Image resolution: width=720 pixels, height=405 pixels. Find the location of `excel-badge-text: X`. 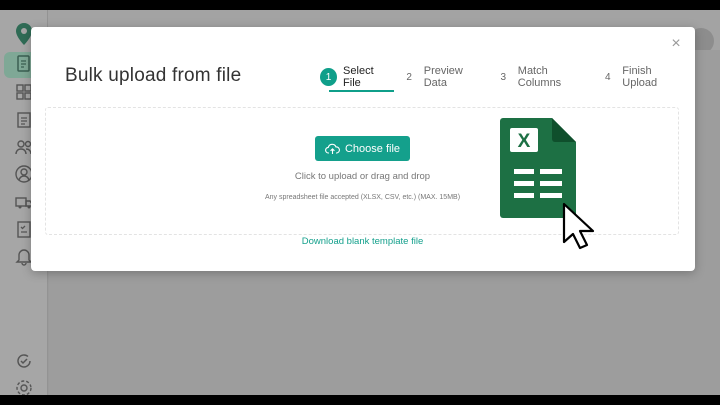

excel-badge-text: X is located at coordinates (524, 141).